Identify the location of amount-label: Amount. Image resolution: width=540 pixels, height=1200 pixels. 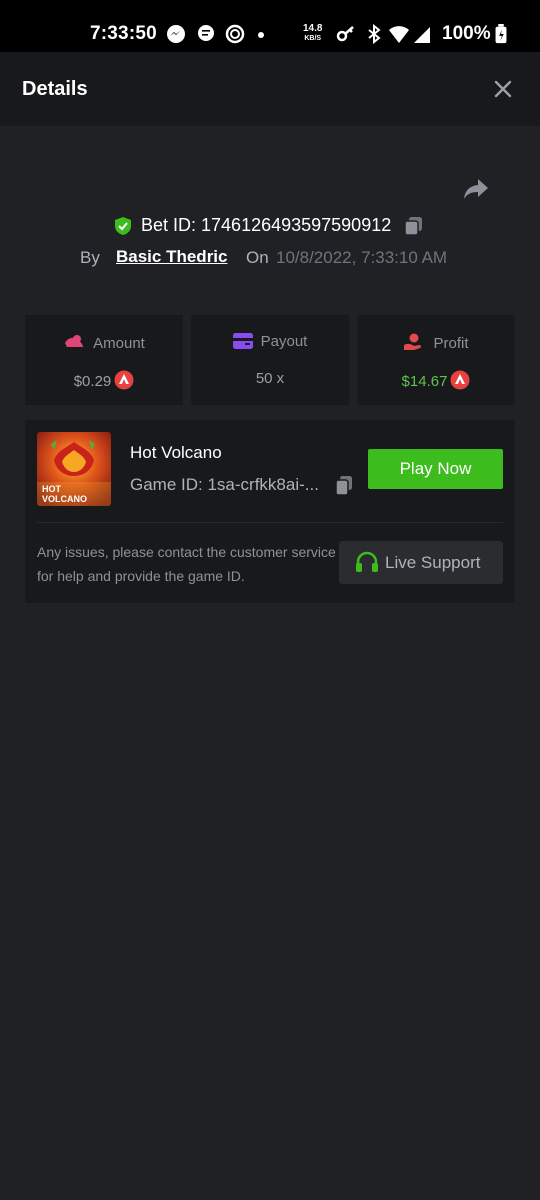
(119, 343).